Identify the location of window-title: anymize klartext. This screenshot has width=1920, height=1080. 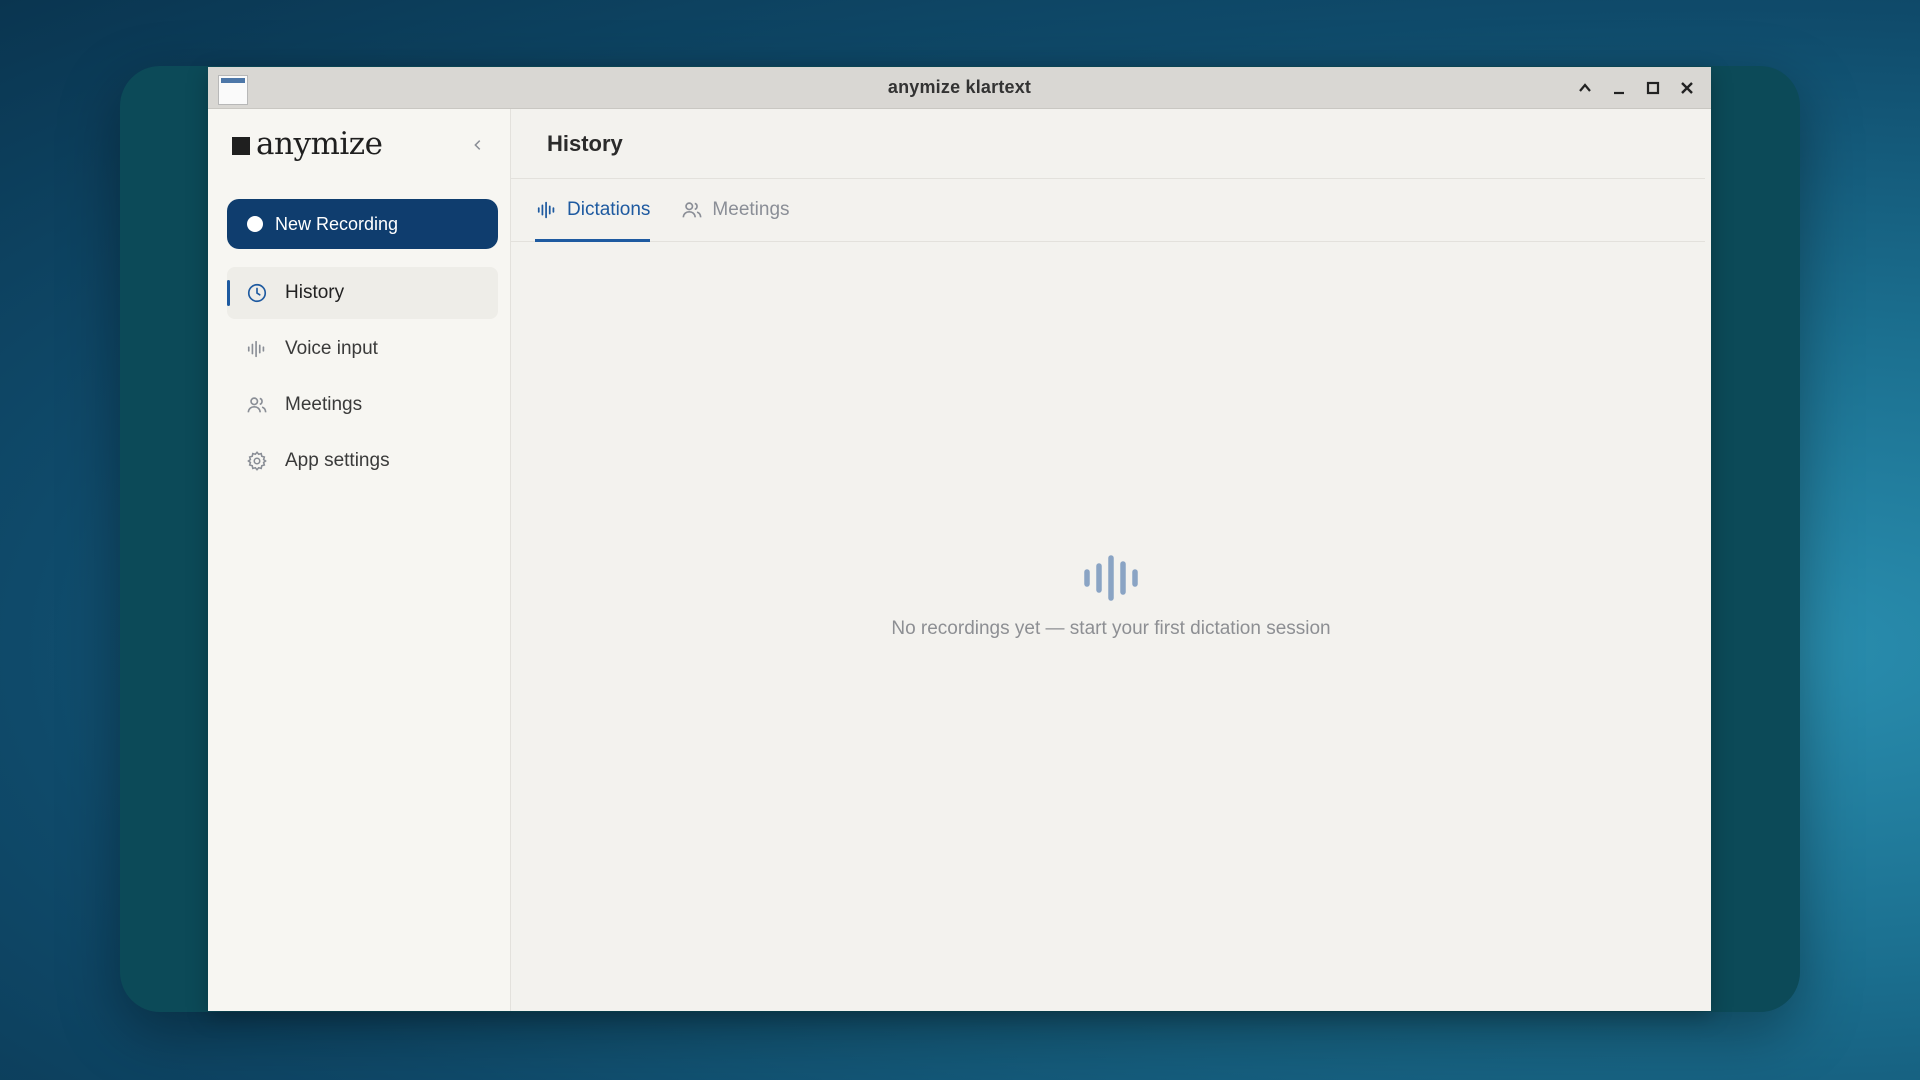
(959, 87).